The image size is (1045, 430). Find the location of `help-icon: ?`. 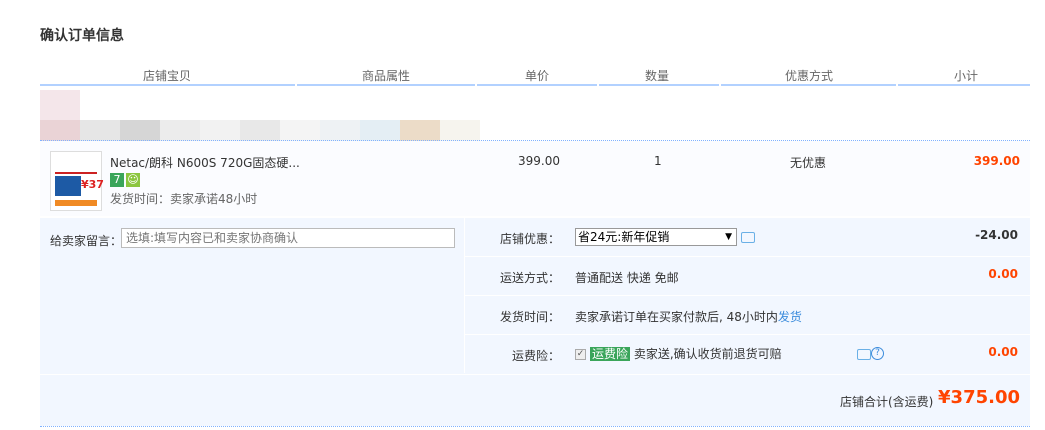

help-icon: ? is located at coordinates (877, 353).